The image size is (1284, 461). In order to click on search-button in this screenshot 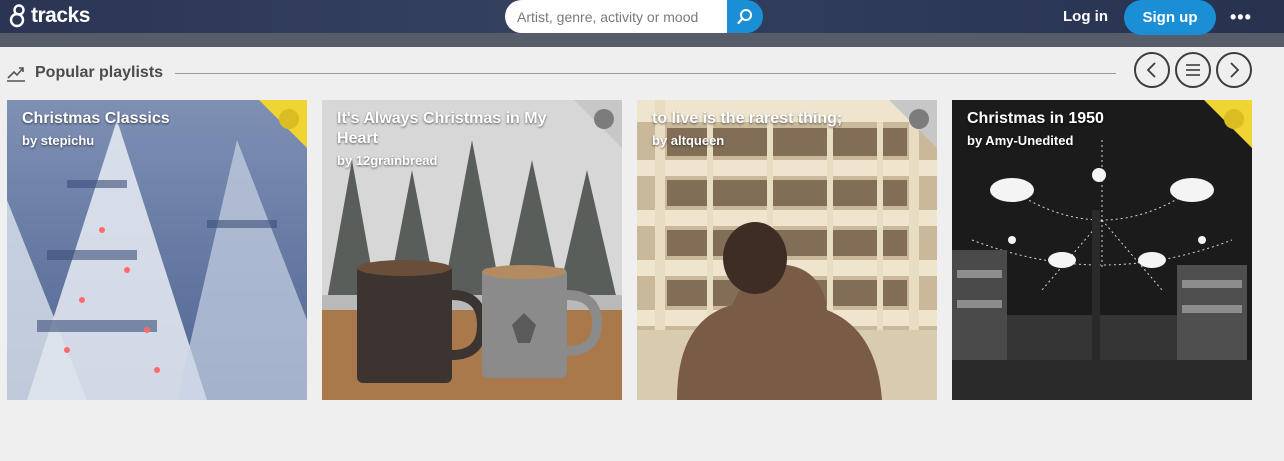, I will do `click(745, 16)`.